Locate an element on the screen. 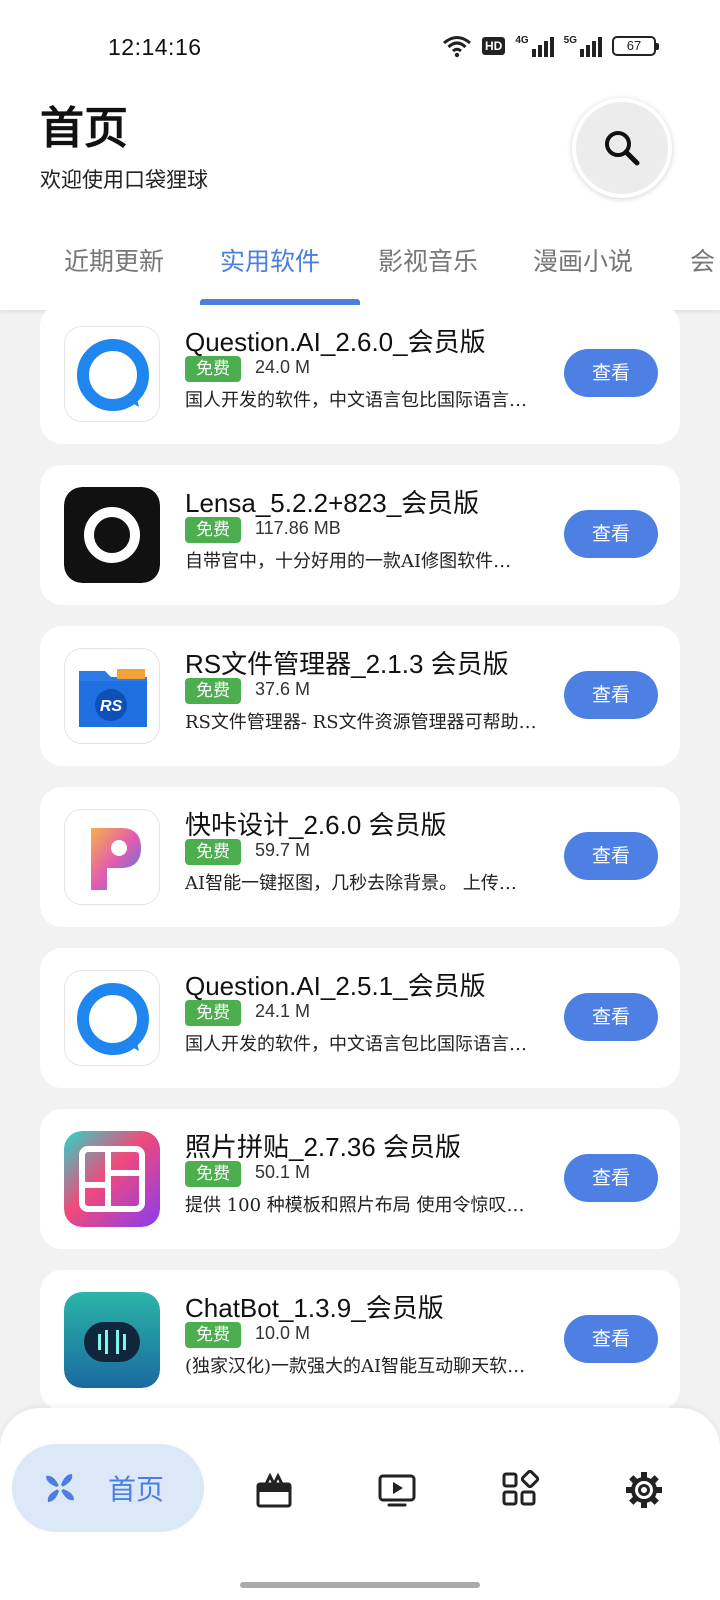  app-size: 37.6 M is located at coordinates (283, 689).